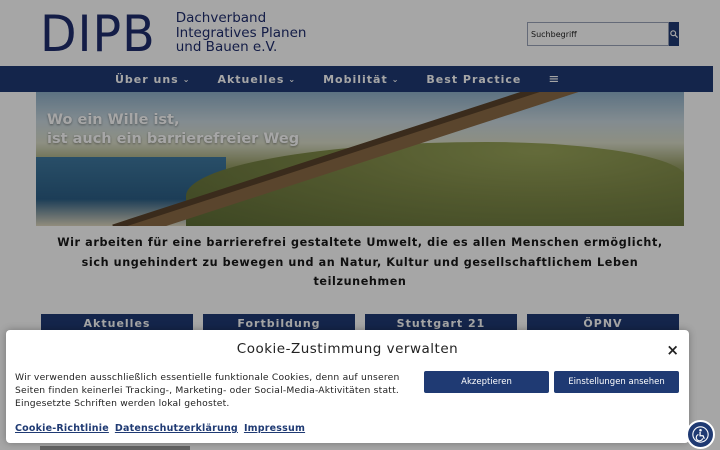 The image size is (720, 450). What do you see at coordinates (672, 350) in the screenshot?
I see `close-icon: ×` at bounding box center [672, 350].